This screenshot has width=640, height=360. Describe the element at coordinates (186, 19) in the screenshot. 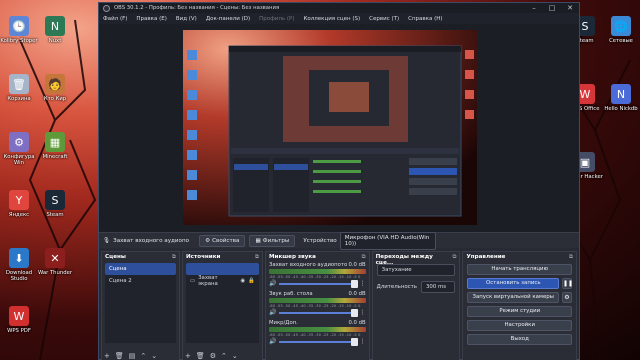

I see `menu-item: Вид (V)` at that location.